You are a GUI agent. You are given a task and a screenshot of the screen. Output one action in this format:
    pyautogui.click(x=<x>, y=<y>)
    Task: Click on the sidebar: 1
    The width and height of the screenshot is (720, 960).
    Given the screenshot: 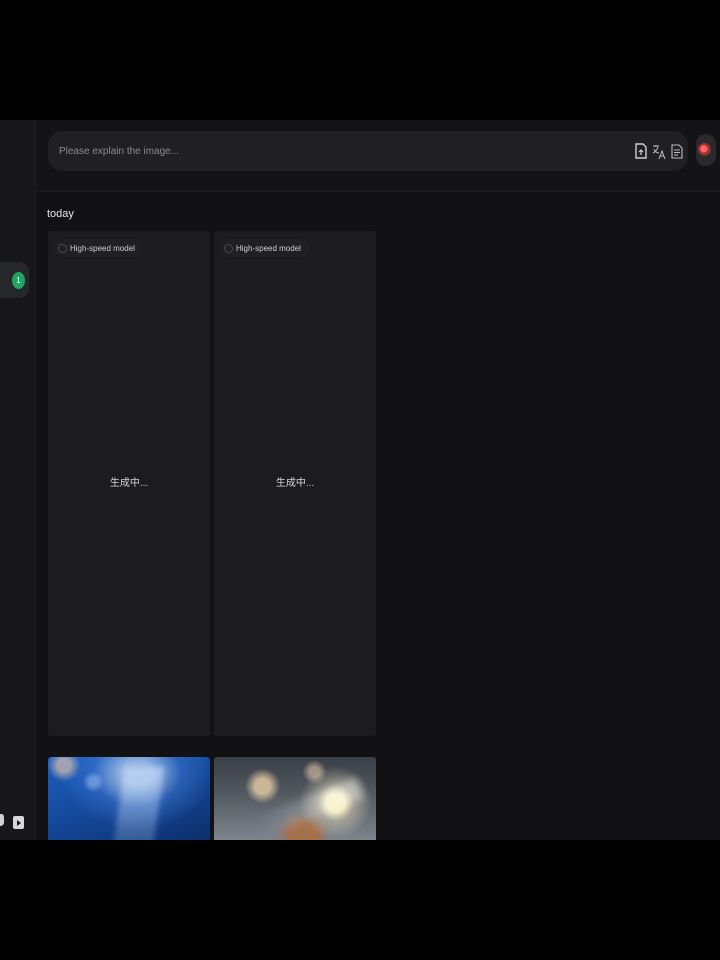 What is the action you would take?
    pyautogui.click(x=18, y=480)
    